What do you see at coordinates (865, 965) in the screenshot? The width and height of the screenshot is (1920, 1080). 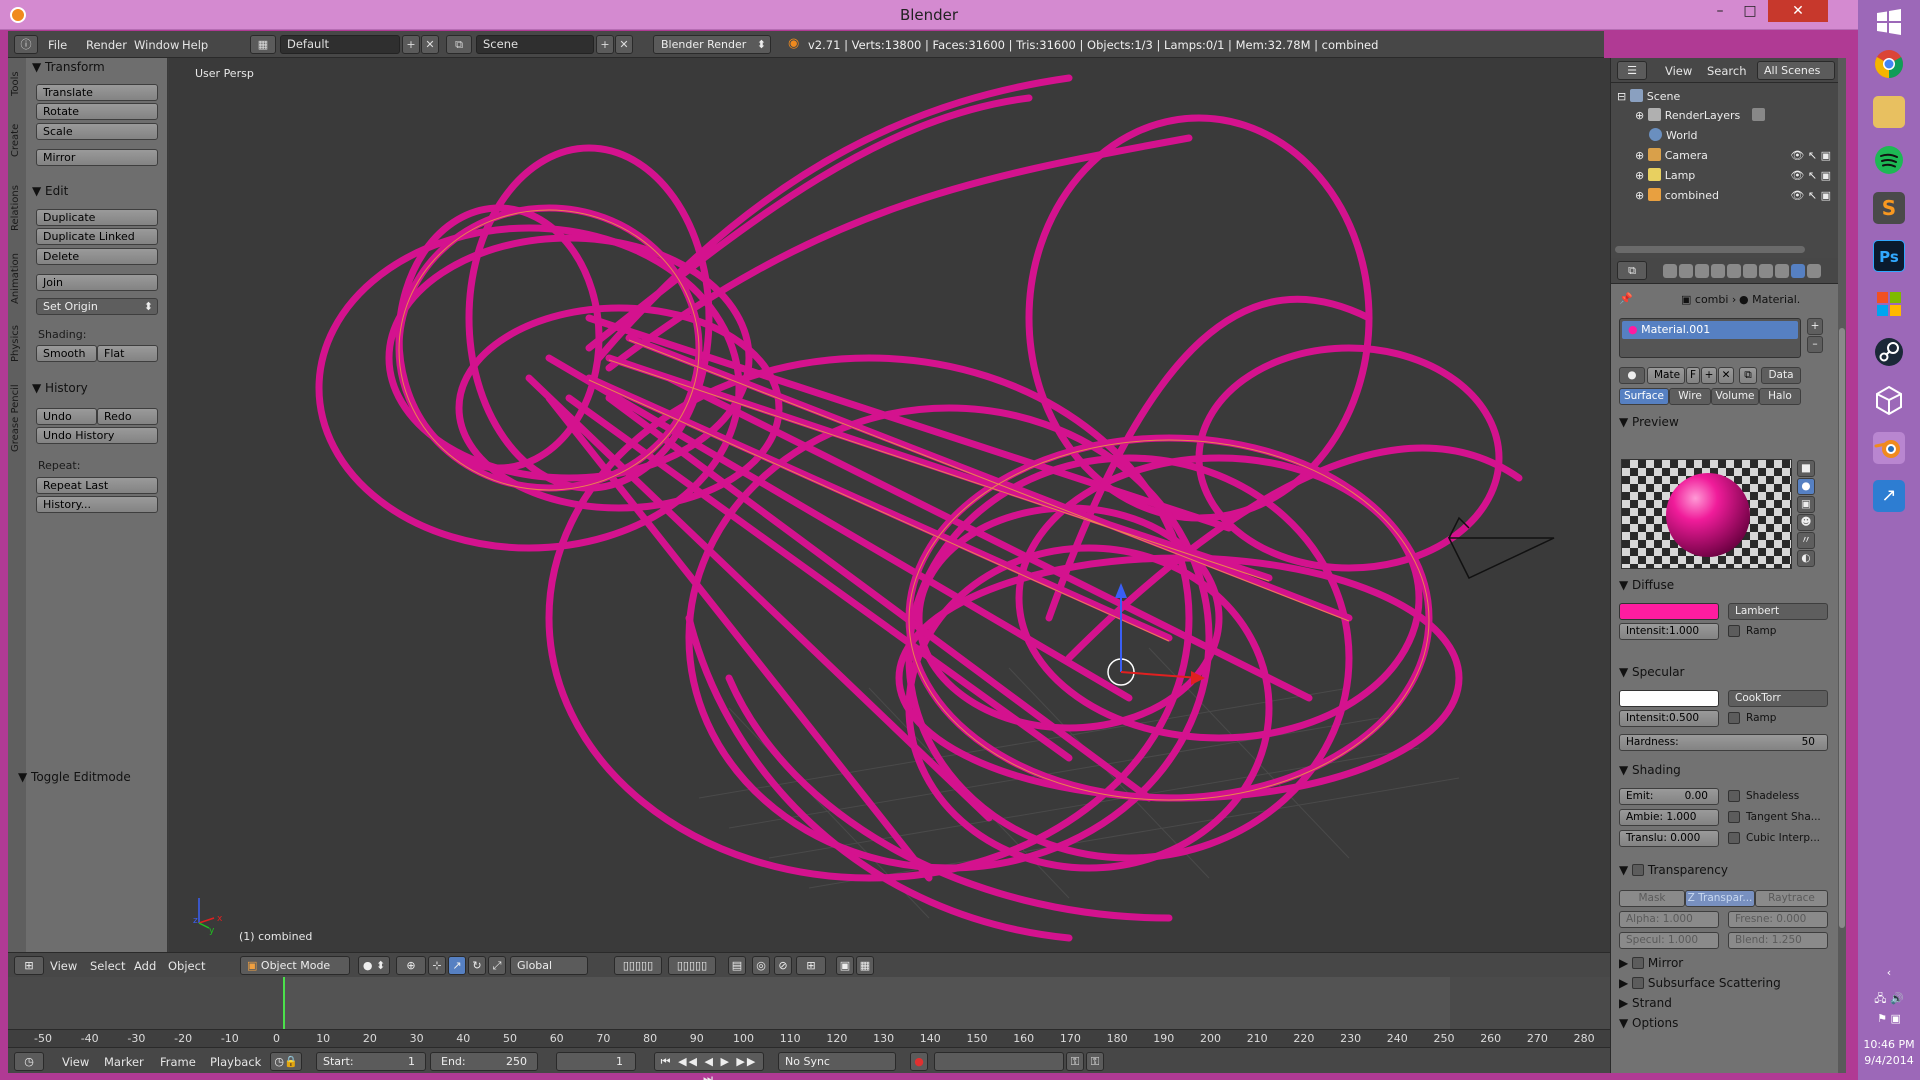 I see `opengl-render-icon: ▦` at bounding box center [865, 965].